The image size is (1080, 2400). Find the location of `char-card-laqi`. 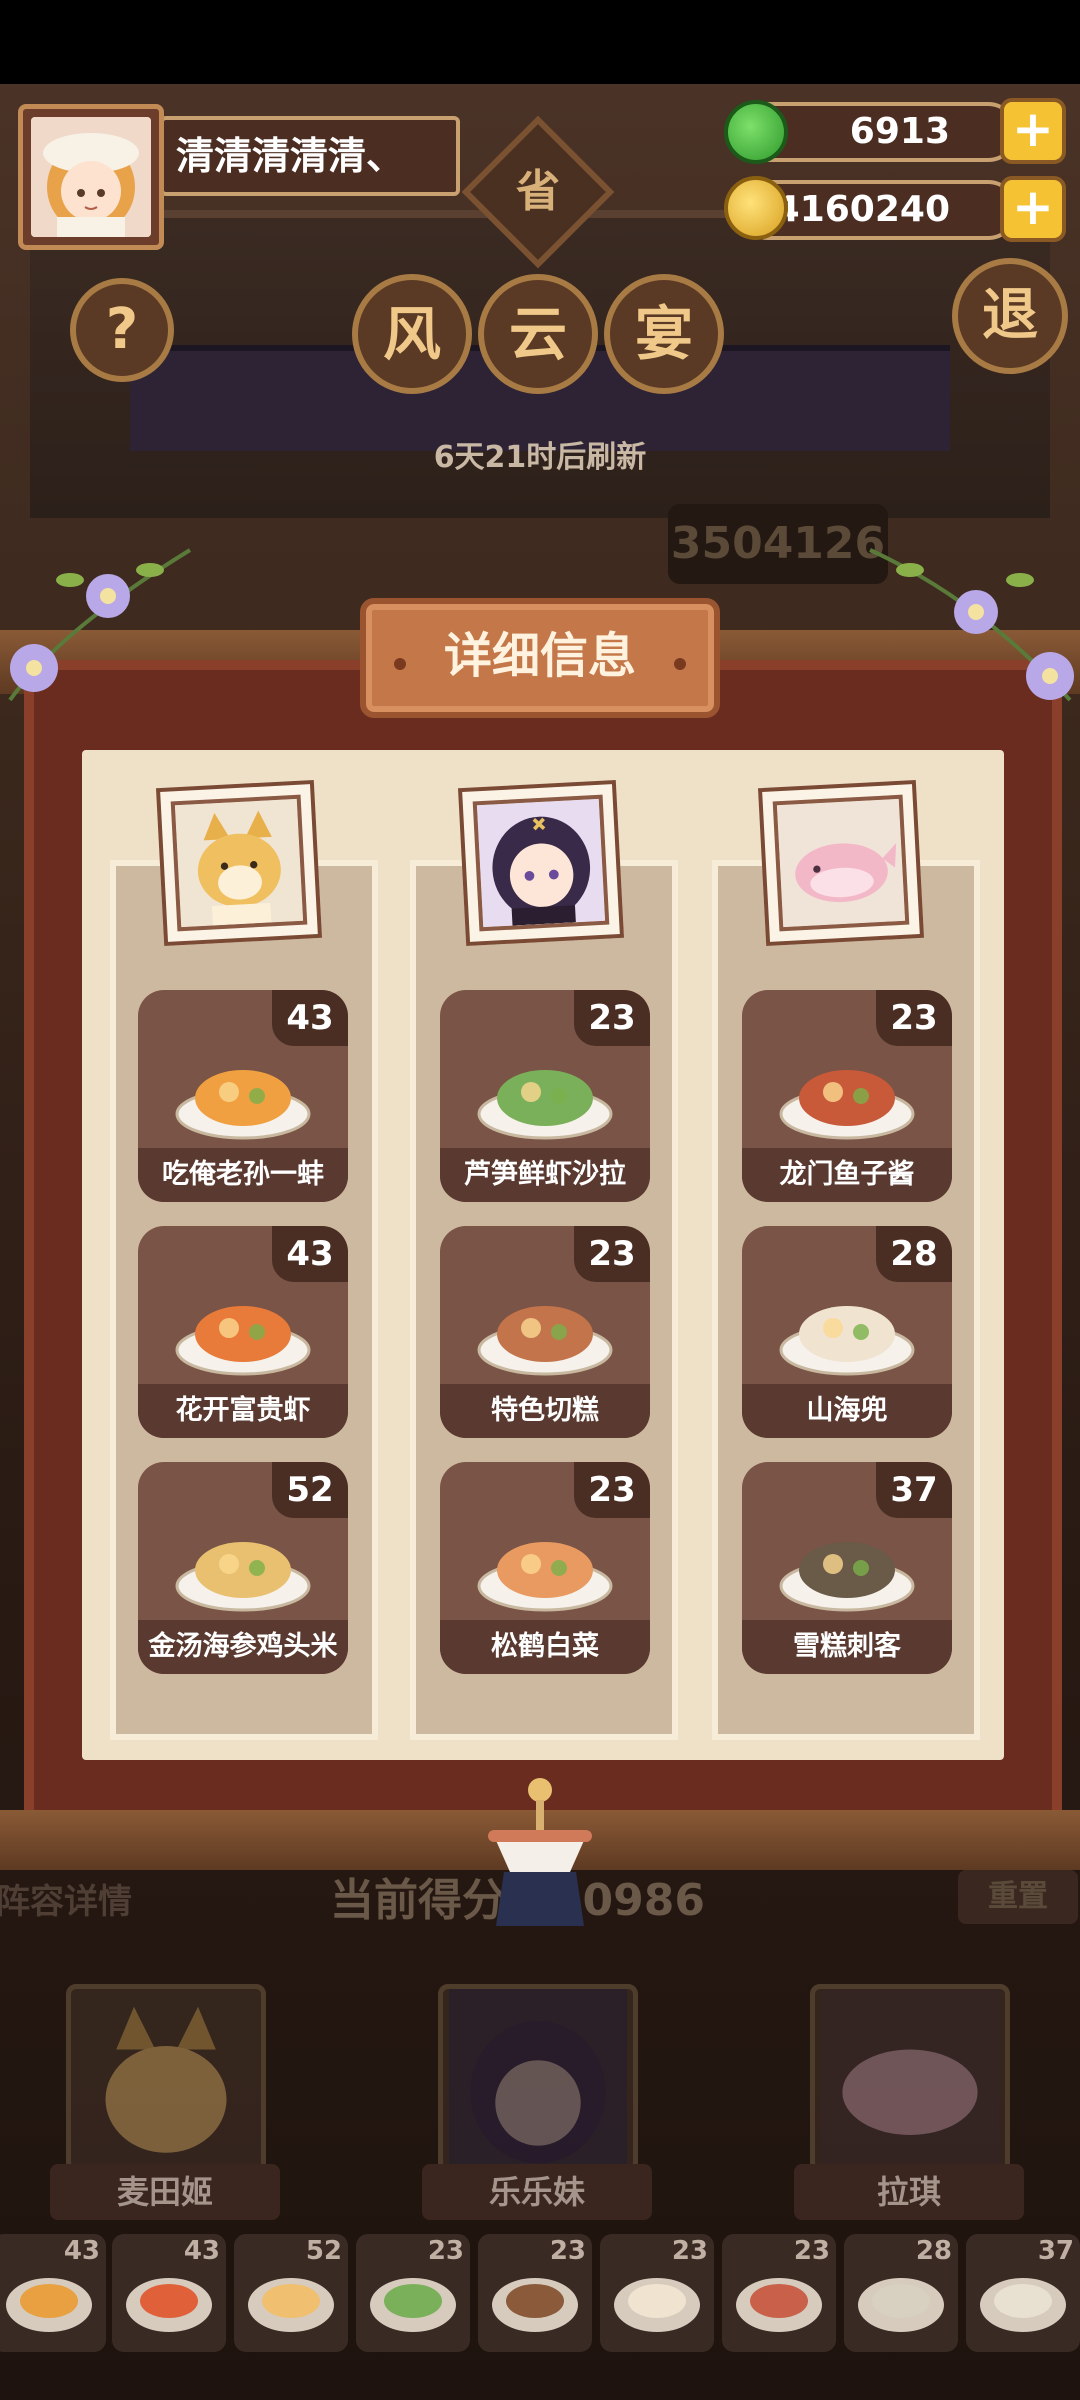

char-card-laqi is located at coordinates (910, 2078).